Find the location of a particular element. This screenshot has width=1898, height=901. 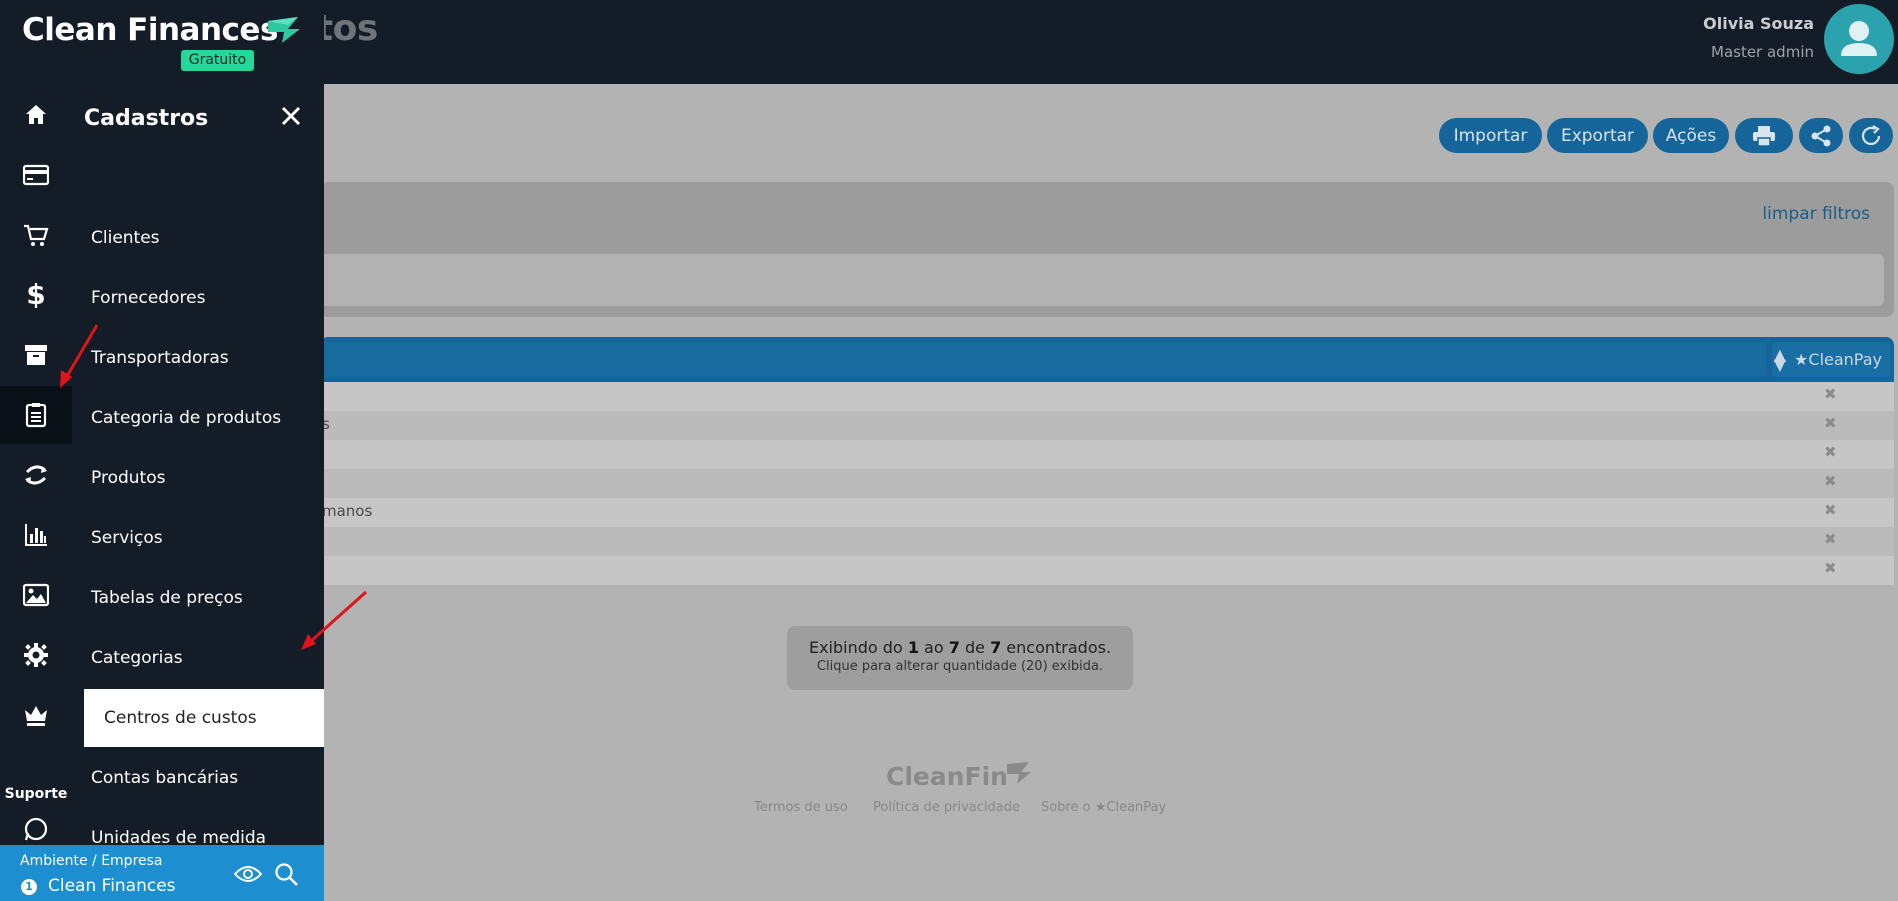

refresh-button is located at coordinates (1871, 135).